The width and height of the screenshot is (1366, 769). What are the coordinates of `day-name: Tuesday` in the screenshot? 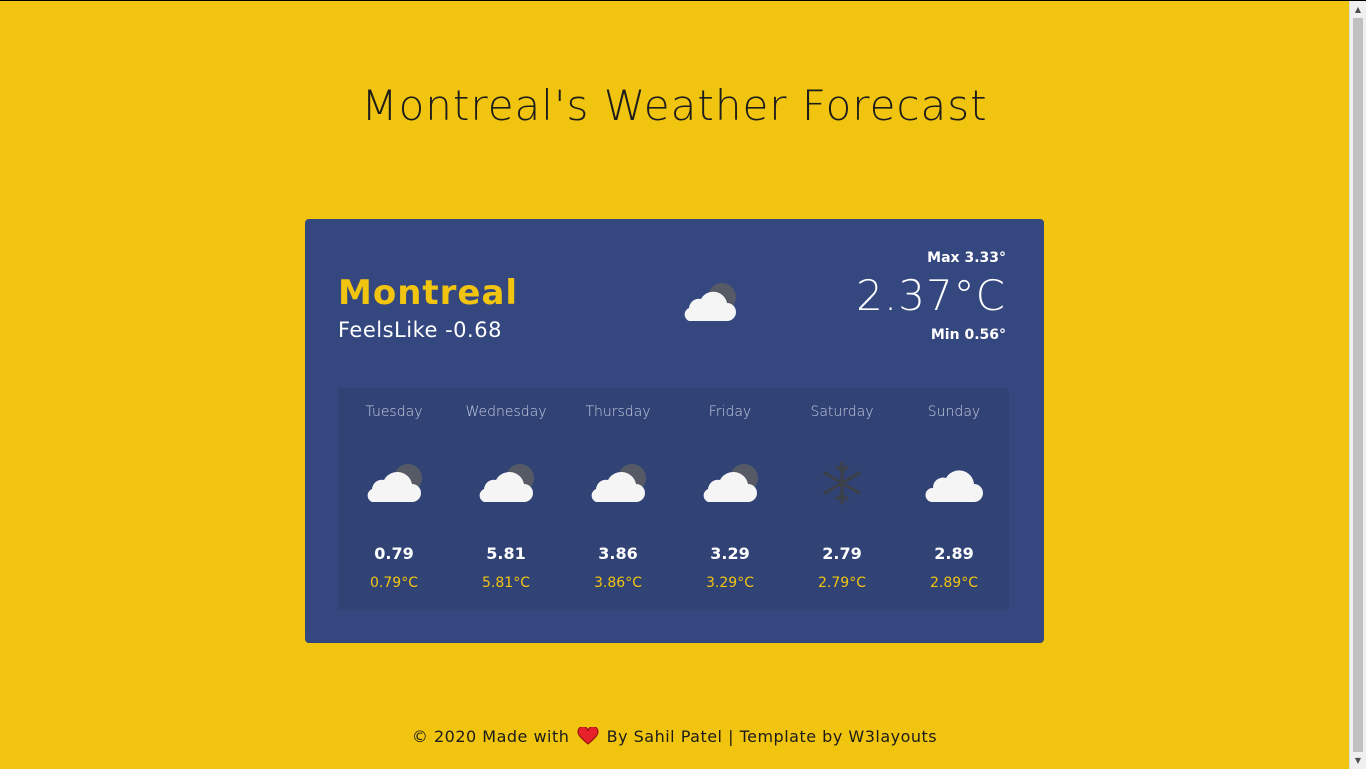 It's located at (394, 412).